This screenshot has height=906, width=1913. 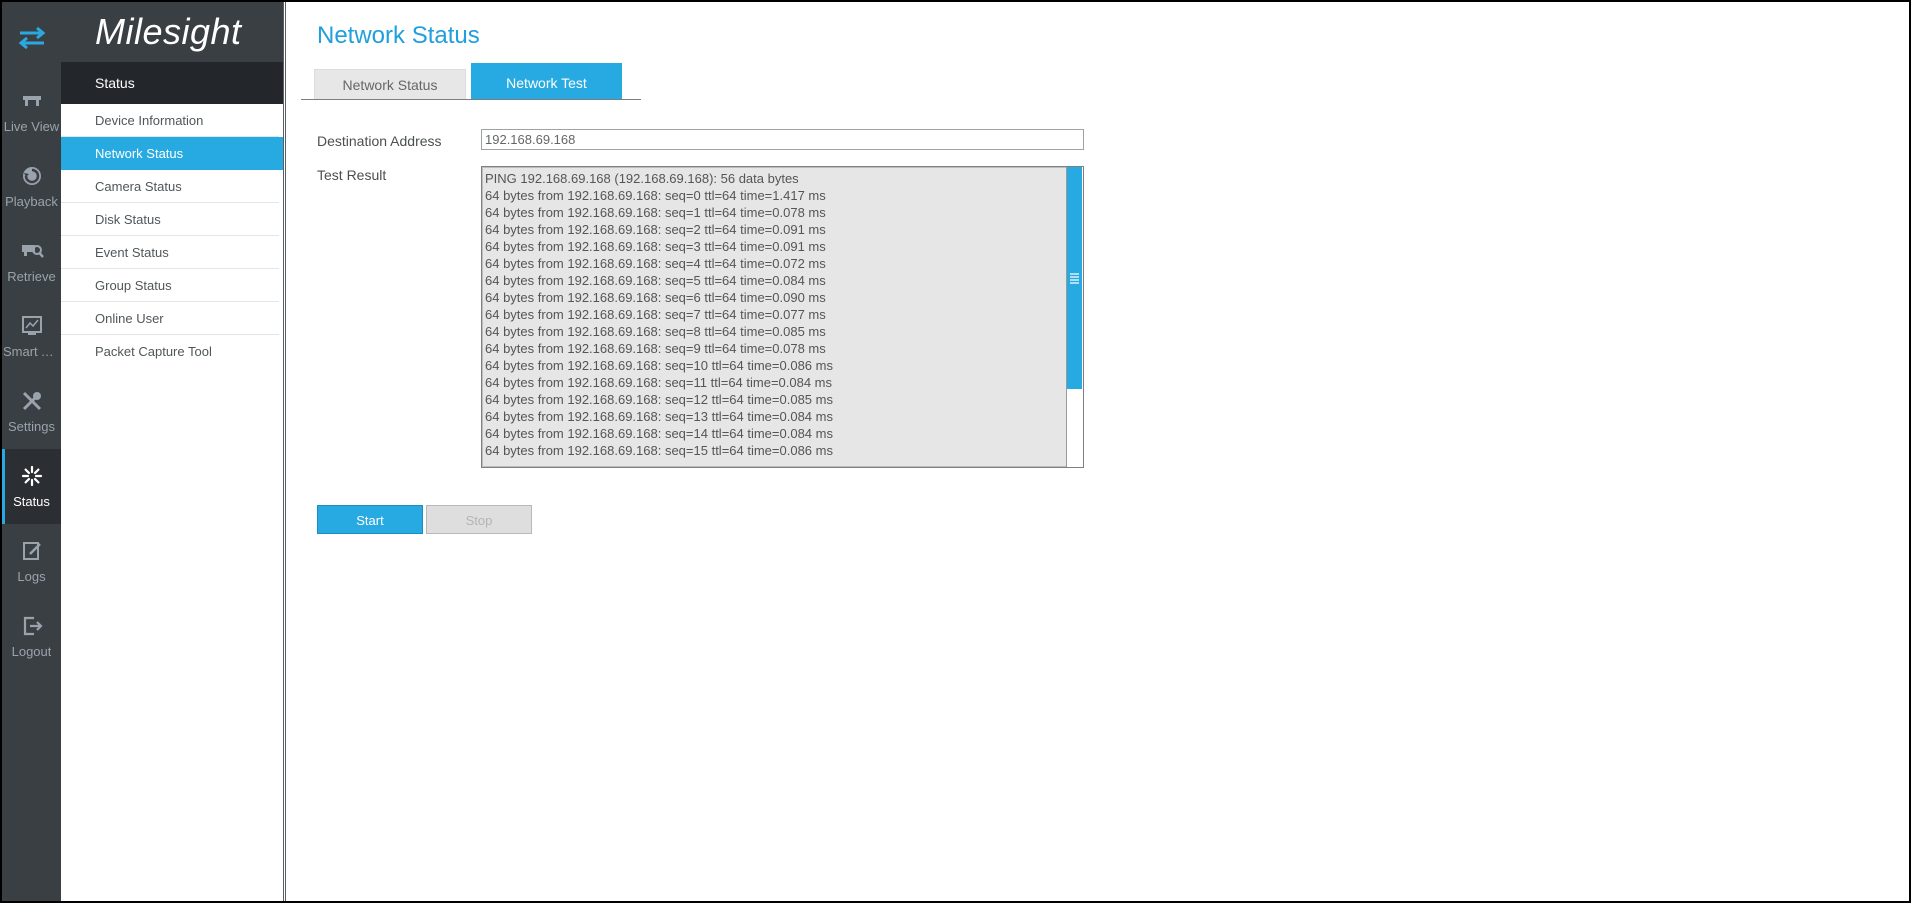 I want to click on rail-item-status: Status, so click(x=31, y=486).